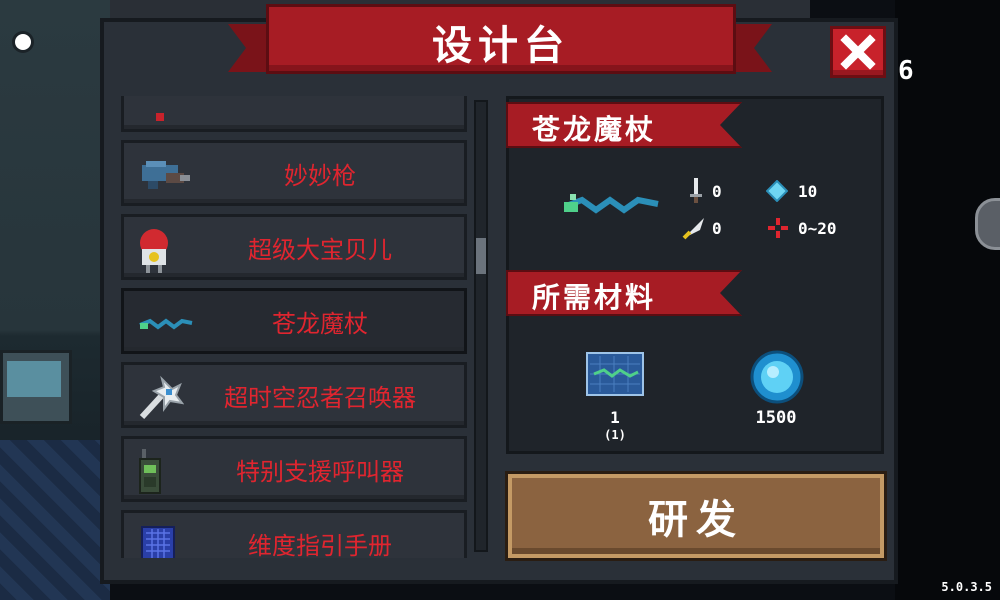 This screenshot has height=600, width=1000. I want to click on background-console, so click(36, 387).